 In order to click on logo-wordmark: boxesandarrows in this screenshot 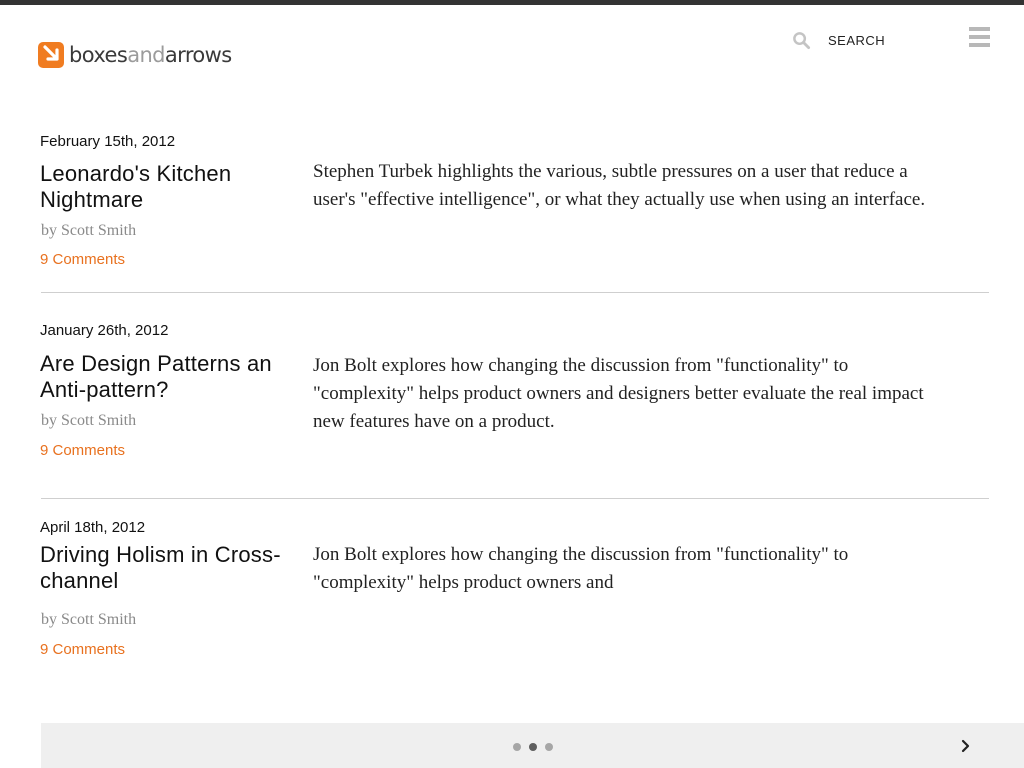, I will do `click(150, 55)`.